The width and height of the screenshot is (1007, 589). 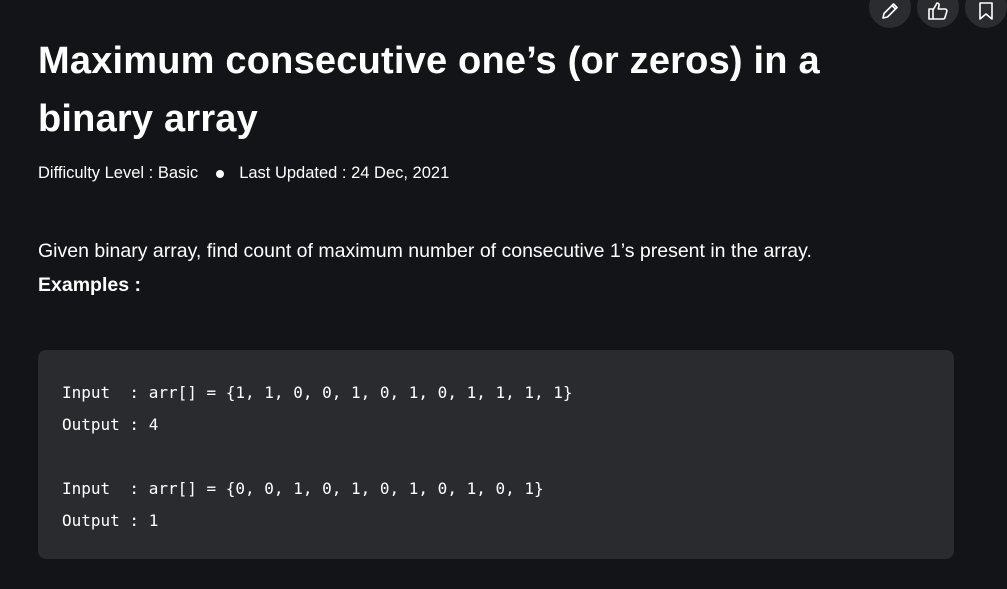 What do you see at coordinates (110, 424) in the screenshot?
I see `code-line: Output : 4` at bounding box center [110, 424].